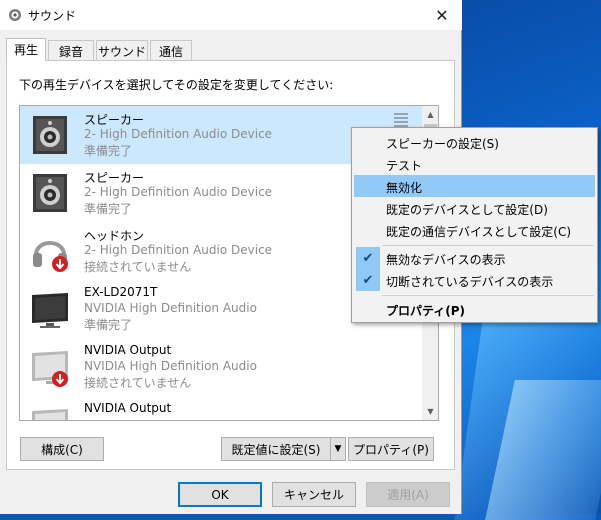 The height and width of the screenshot is (520, 601). I want to click on window-title: サウンド, so click(52, 16).